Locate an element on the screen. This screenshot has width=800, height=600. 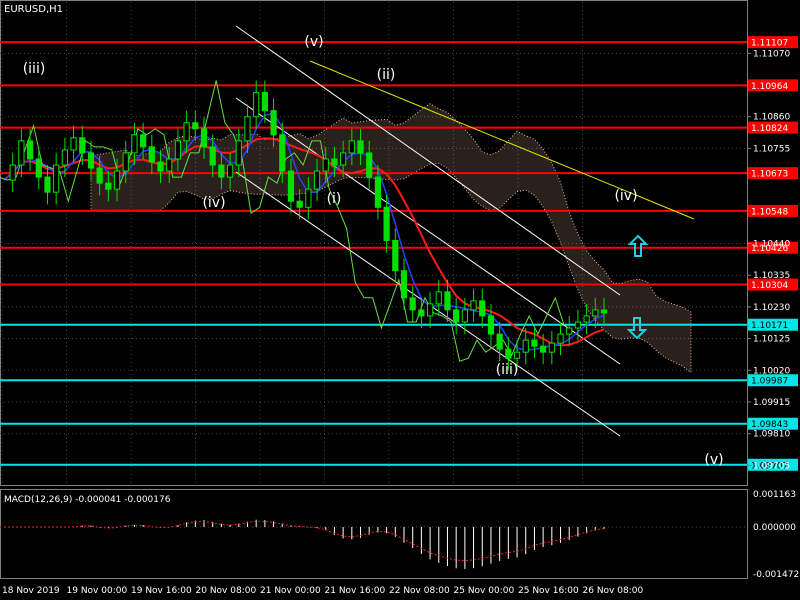
price-tick-label: 1.10020 is located at coordinates (771, 371).